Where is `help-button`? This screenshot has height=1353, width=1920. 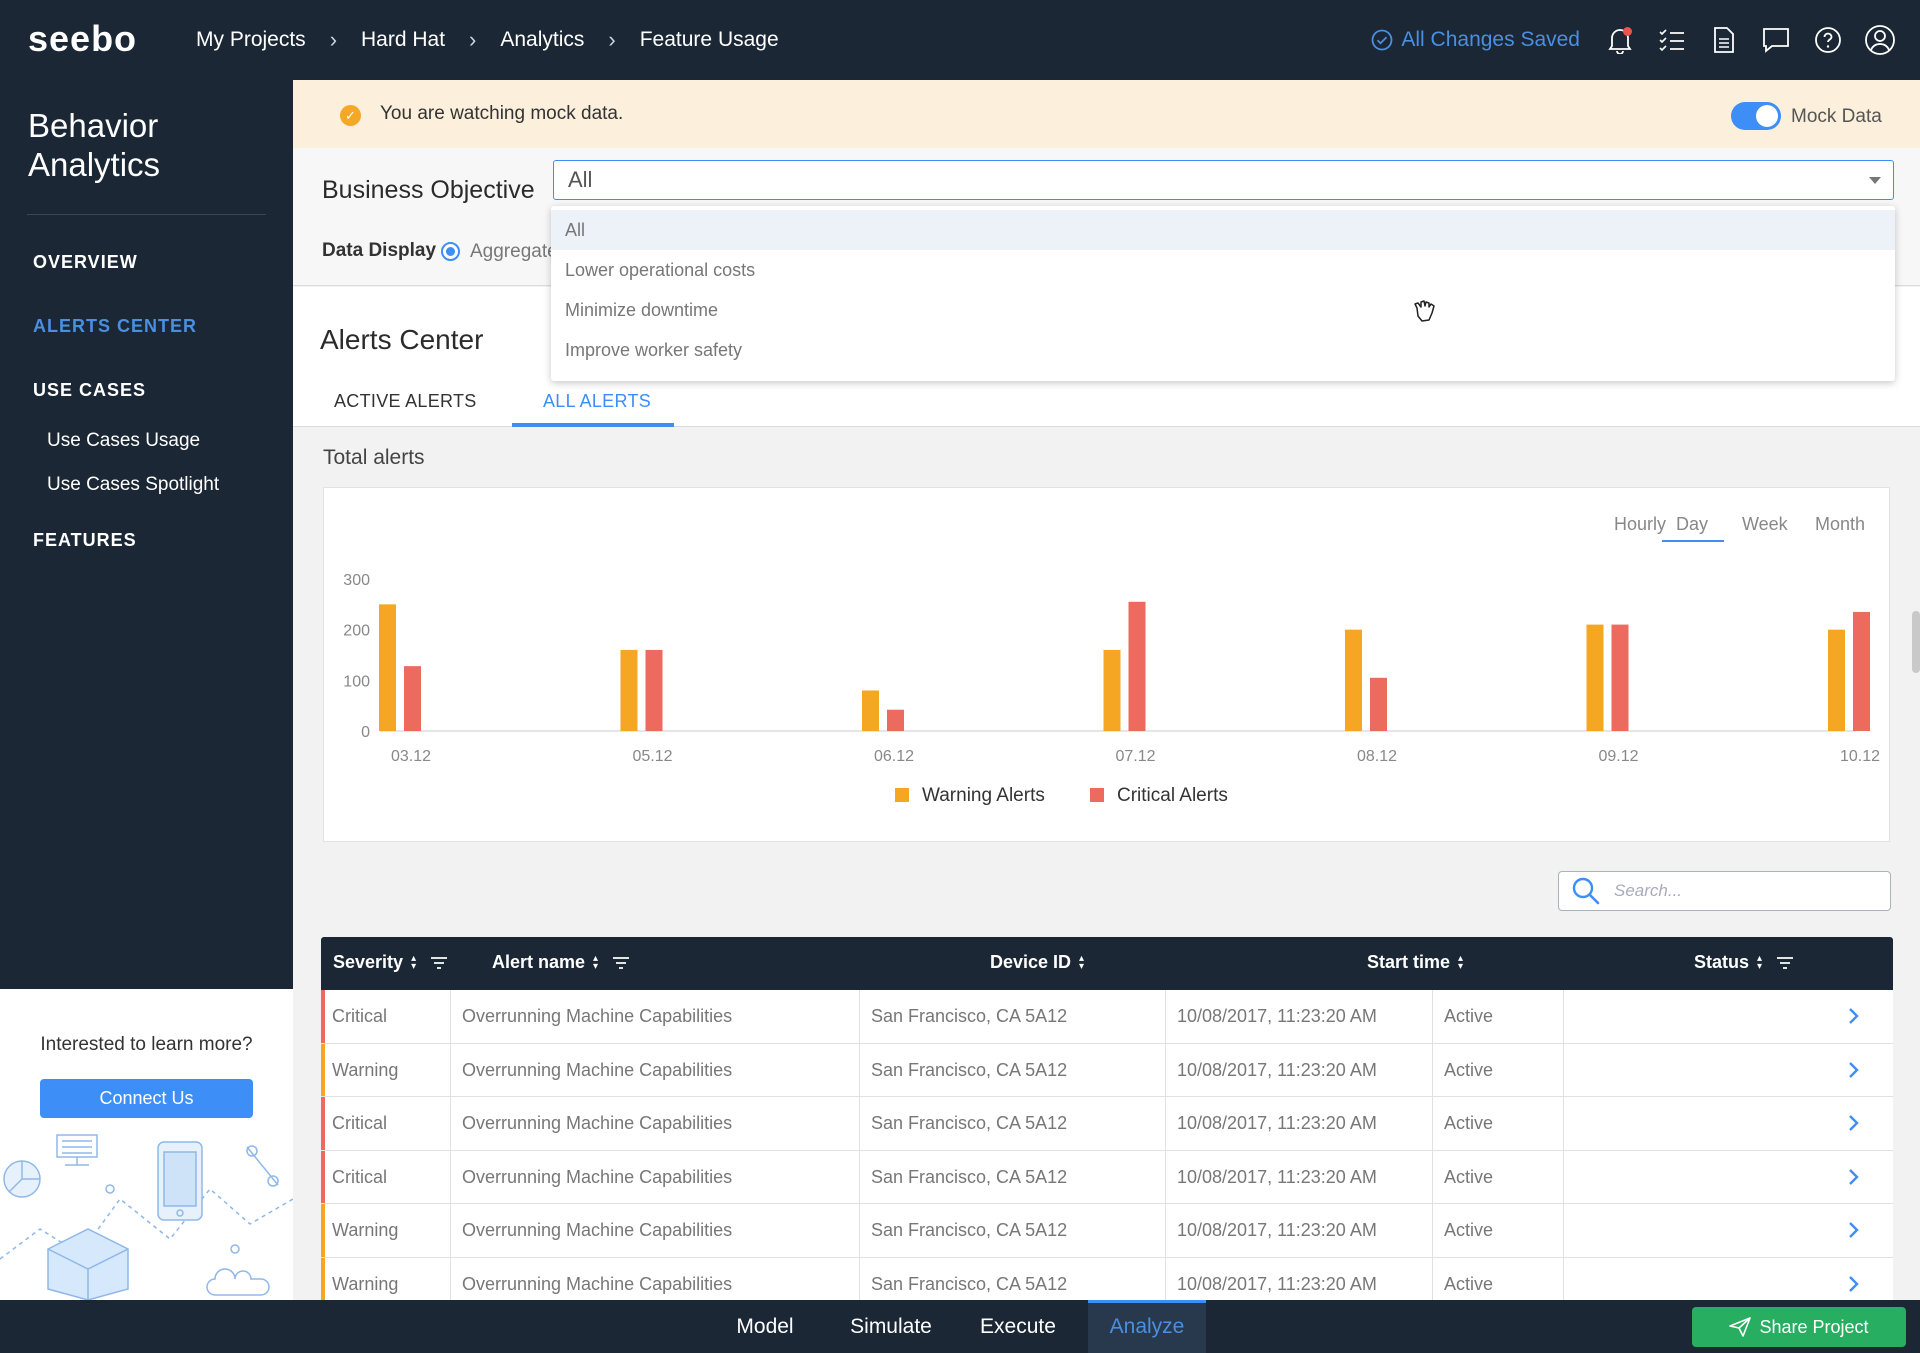 help-button is located at coordinates (1828, 40).